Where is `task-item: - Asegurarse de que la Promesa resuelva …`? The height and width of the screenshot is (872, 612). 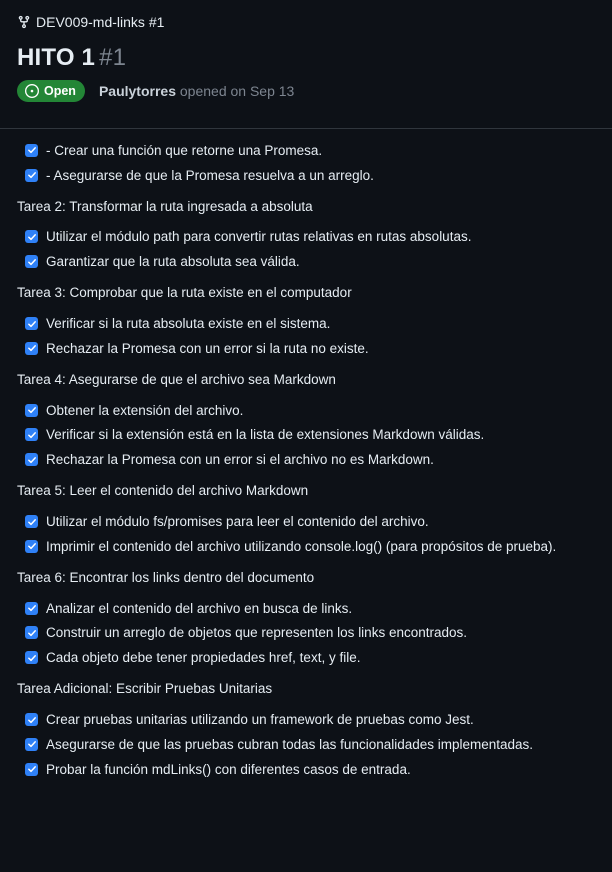 task-item: - Asegurarse de que la Promesa resuelva … is located at coordinates (318, 175).